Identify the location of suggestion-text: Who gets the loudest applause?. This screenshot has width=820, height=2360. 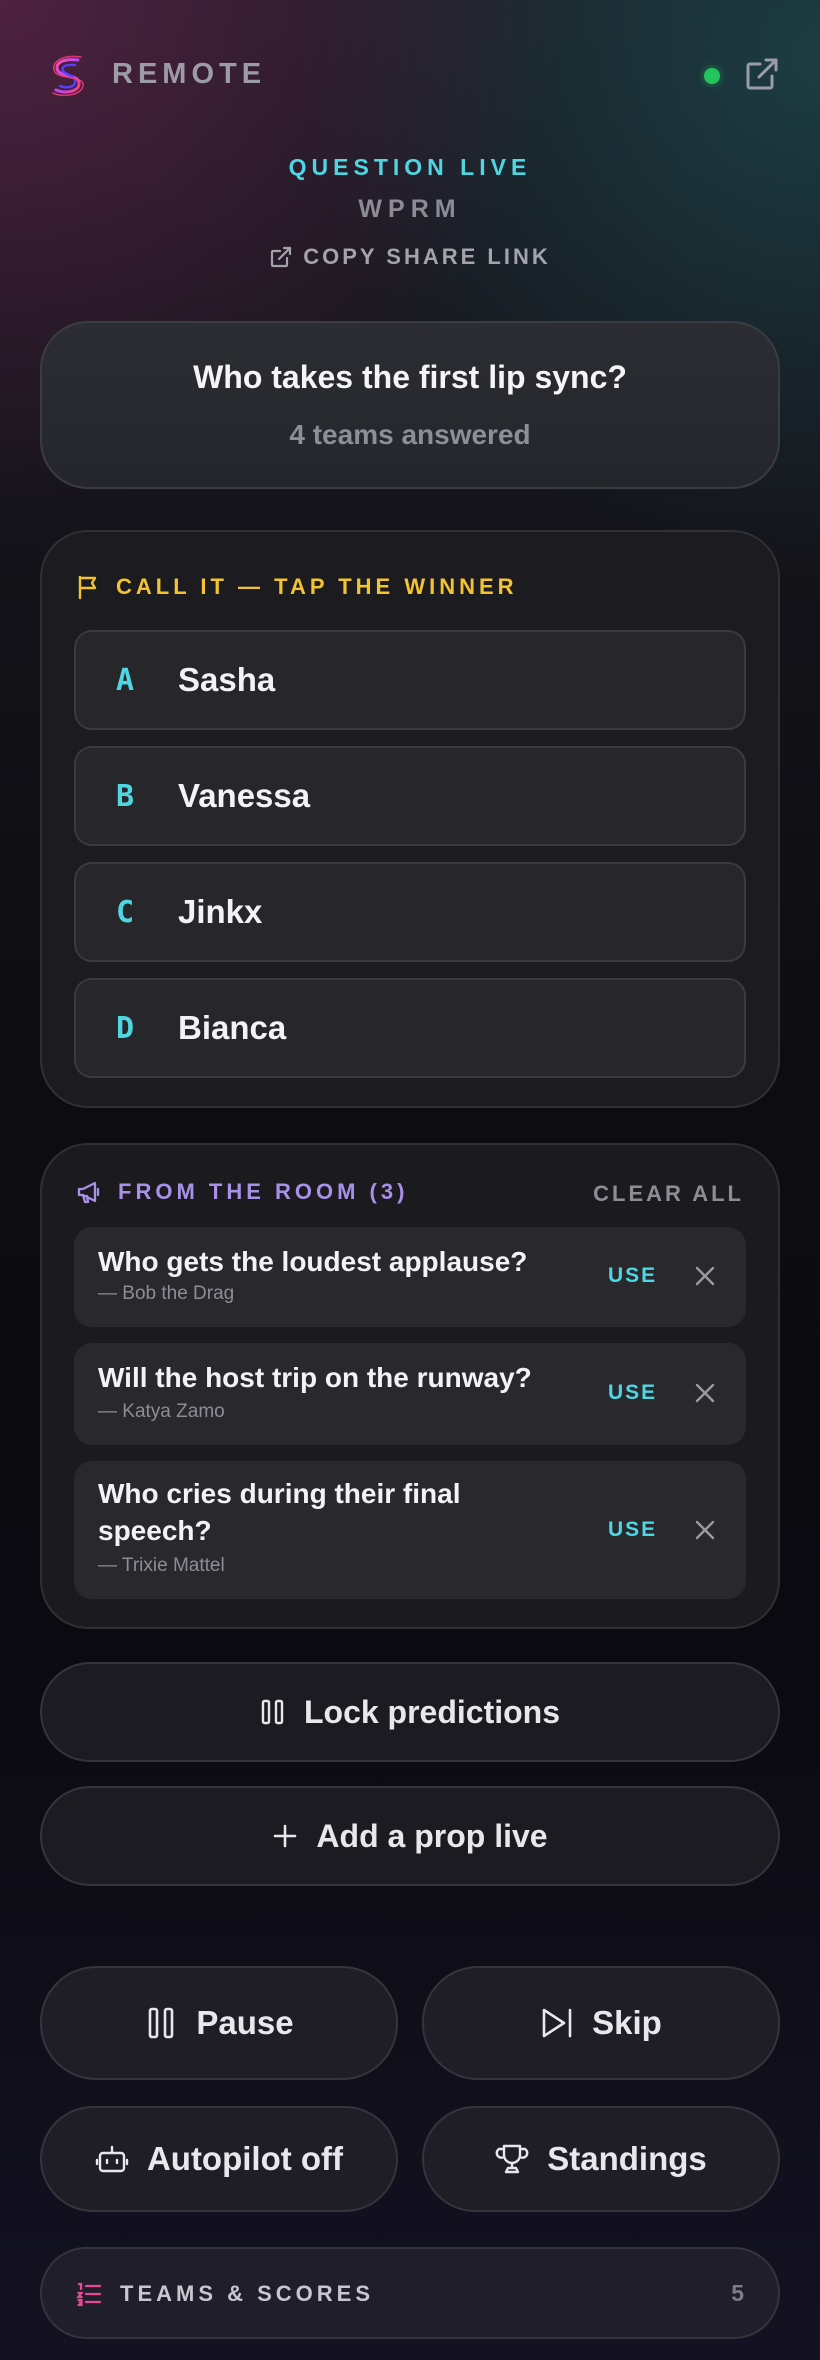
(313, 1261).